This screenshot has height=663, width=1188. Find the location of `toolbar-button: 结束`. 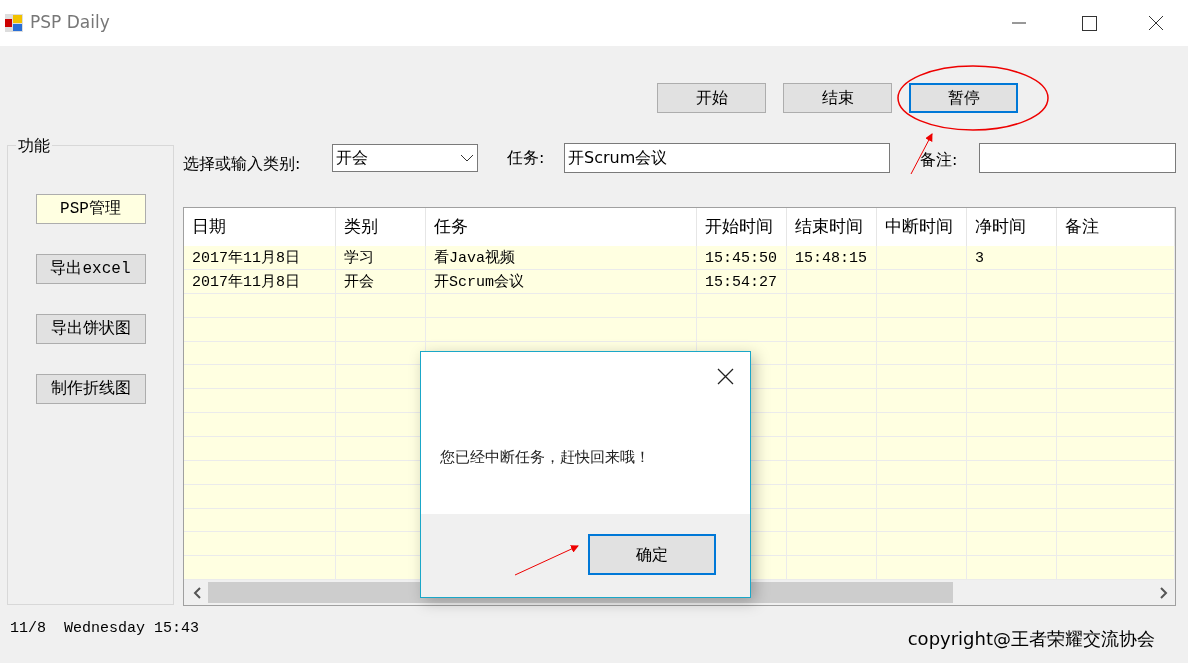

toolbar-button: 结束 is located at coordinates (837, 98).